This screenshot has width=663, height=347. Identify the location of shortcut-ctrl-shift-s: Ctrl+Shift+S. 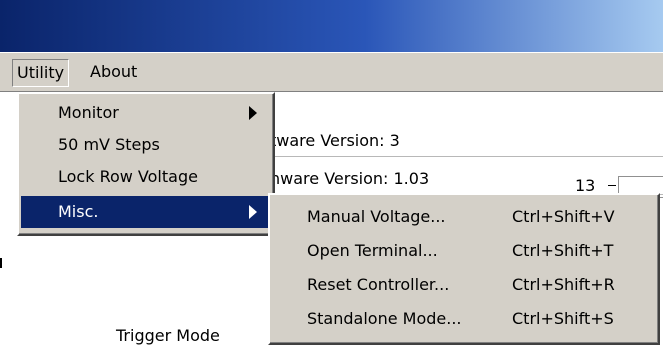
(563, 318).